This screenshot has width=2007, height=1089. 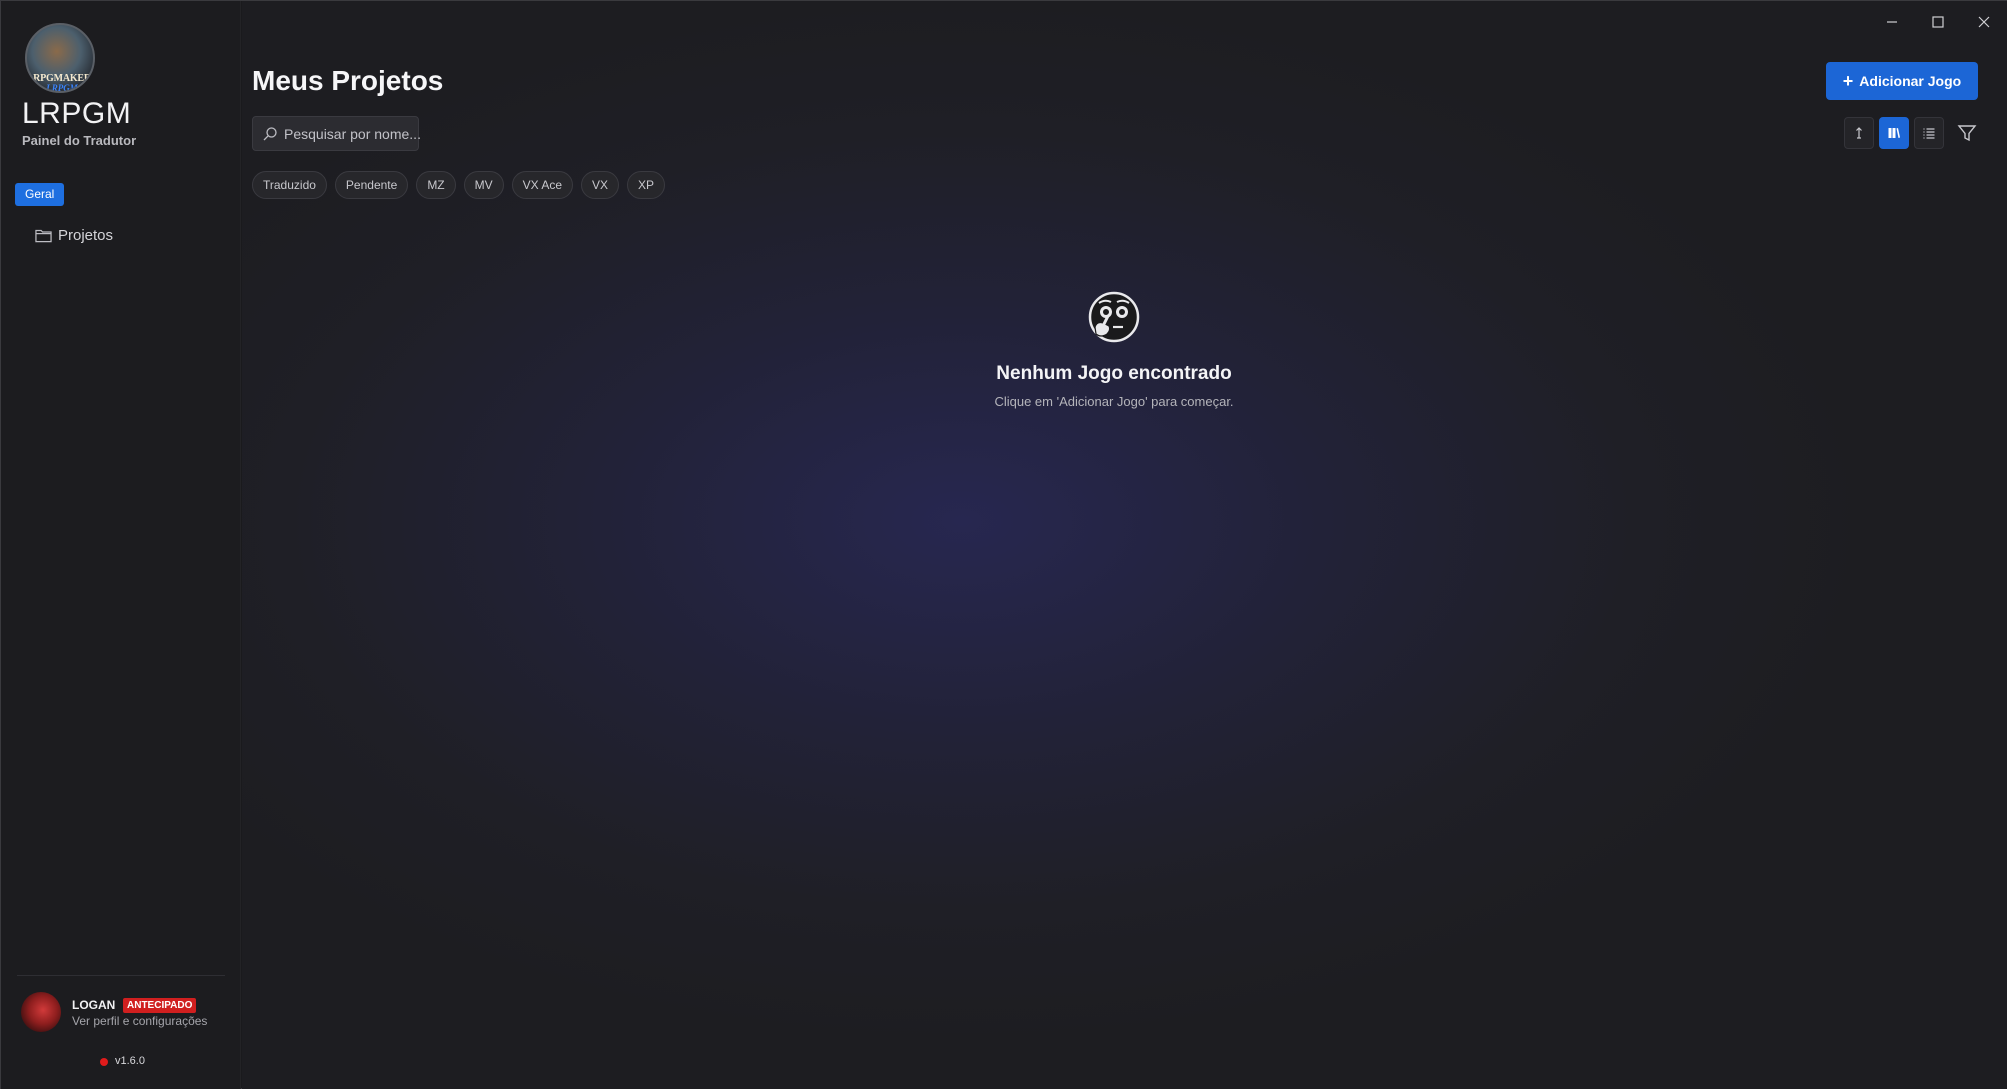 I want to click on list-view-button, so click(x=1929, y=133).